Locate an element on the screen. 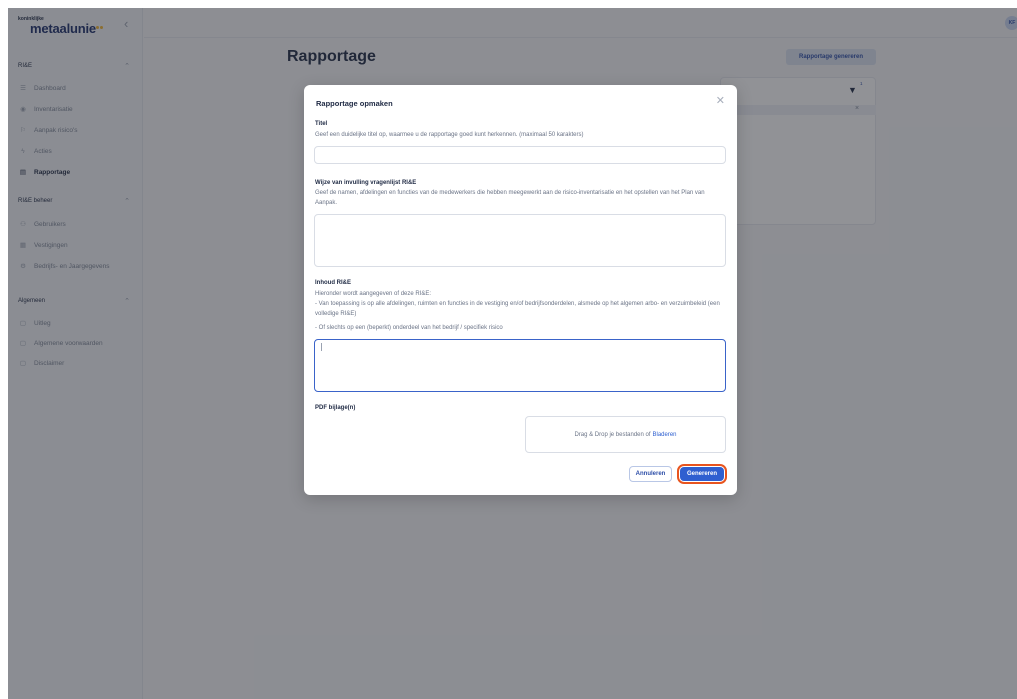  wijze-textarea is located at coordinates (520, 240).